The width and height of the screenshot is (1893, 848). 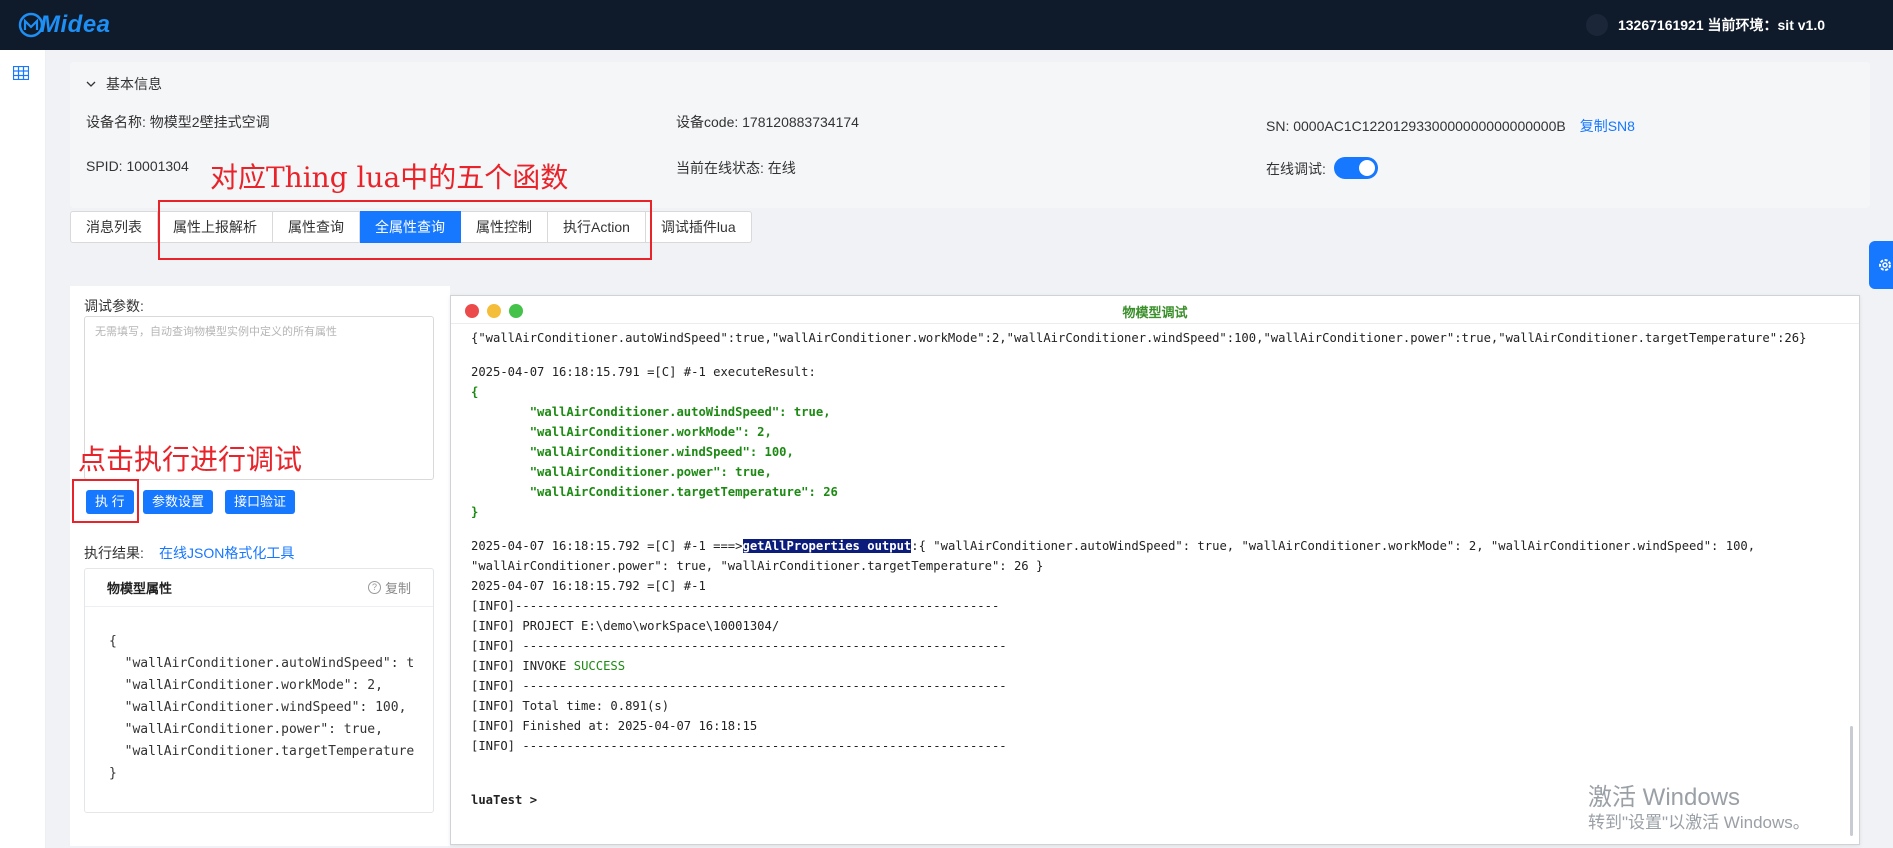 I want to click on section-title: 基本信息, so click(x=134, y=84).